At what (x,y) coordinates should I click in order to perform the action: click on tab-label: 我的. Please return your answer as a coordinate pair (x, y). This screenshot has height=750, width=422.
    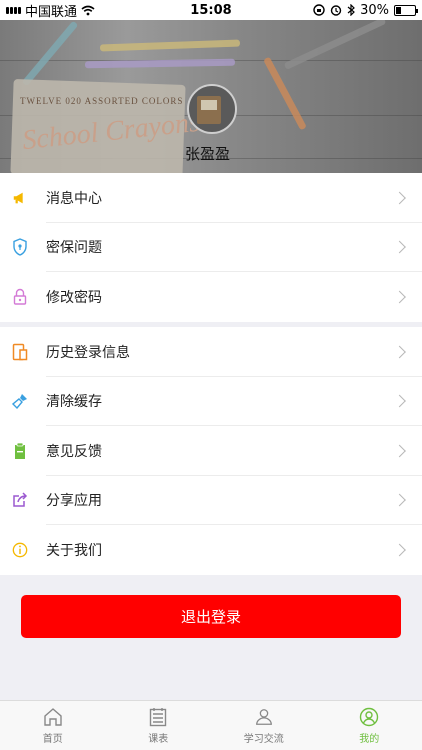
    Looking at the image, I should click on (369, 739).